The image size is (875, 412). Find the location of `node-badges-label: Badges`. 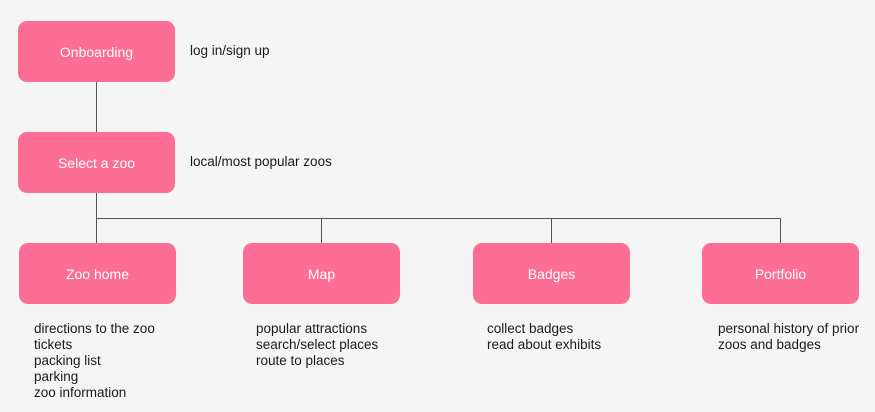

node-badges-label: Badges is located at coordinates (551, 273).